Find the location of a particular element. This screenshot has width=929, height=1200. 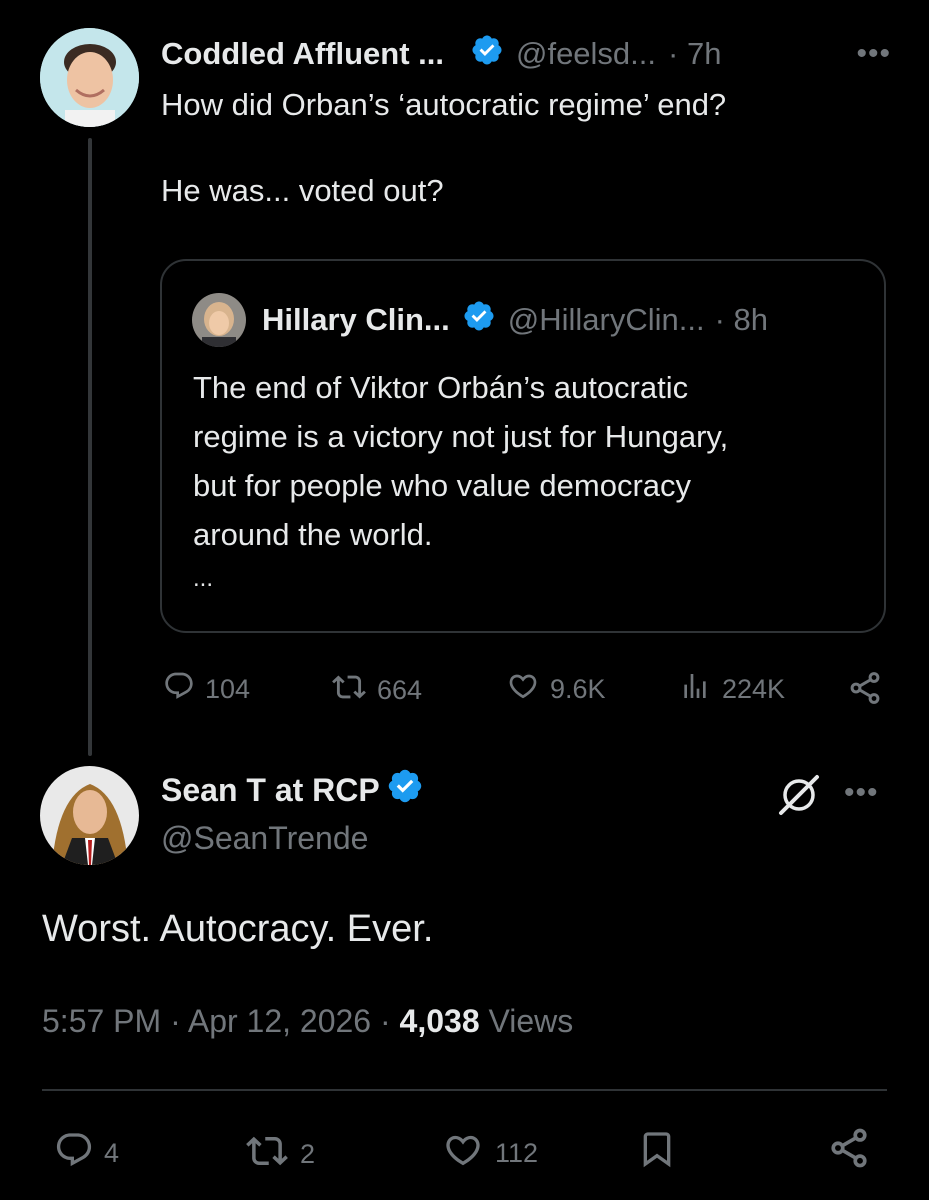

reply-button: 4 is located at coordinates (86, 1153).